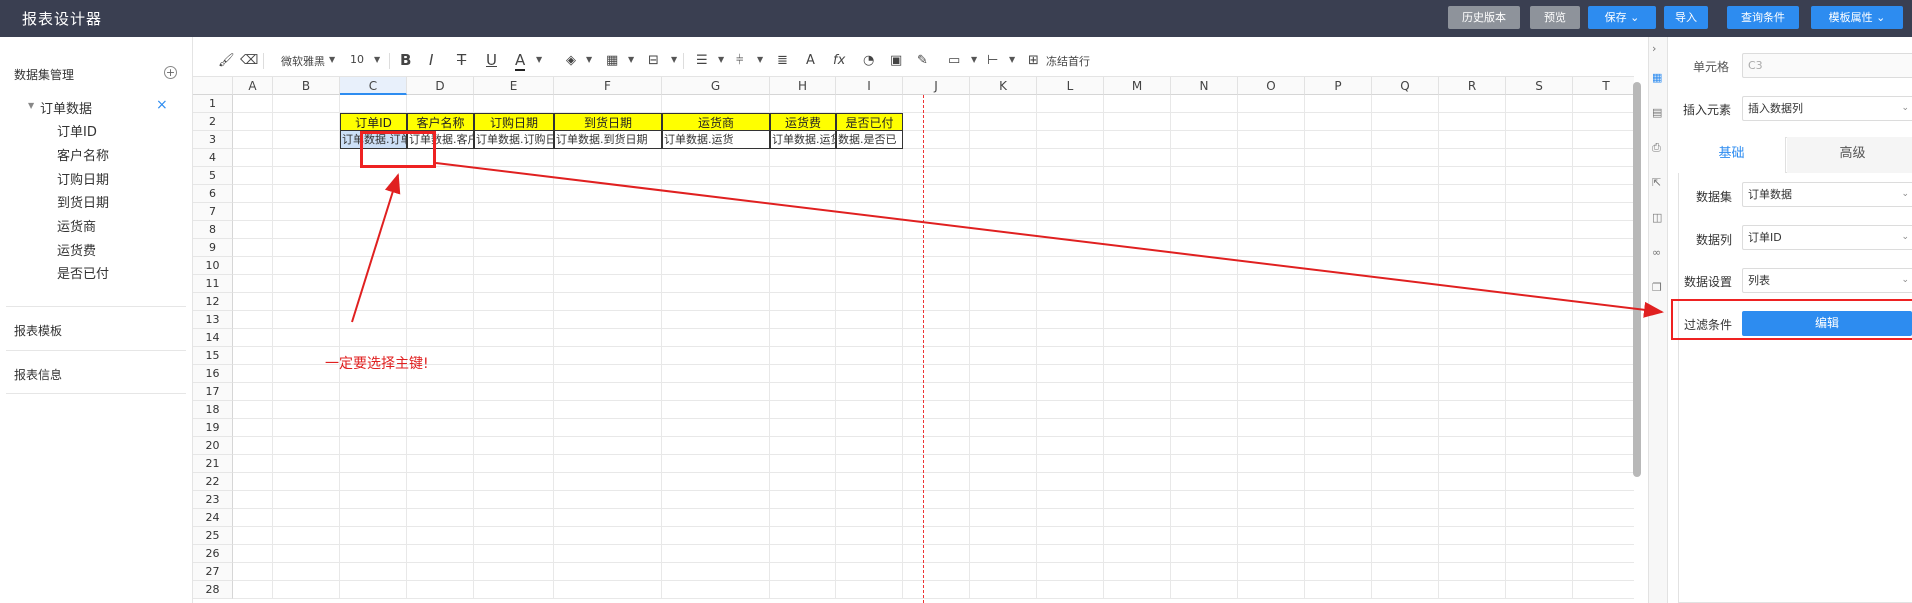  I want to click on image-icon: ▣, so click(896, 60).